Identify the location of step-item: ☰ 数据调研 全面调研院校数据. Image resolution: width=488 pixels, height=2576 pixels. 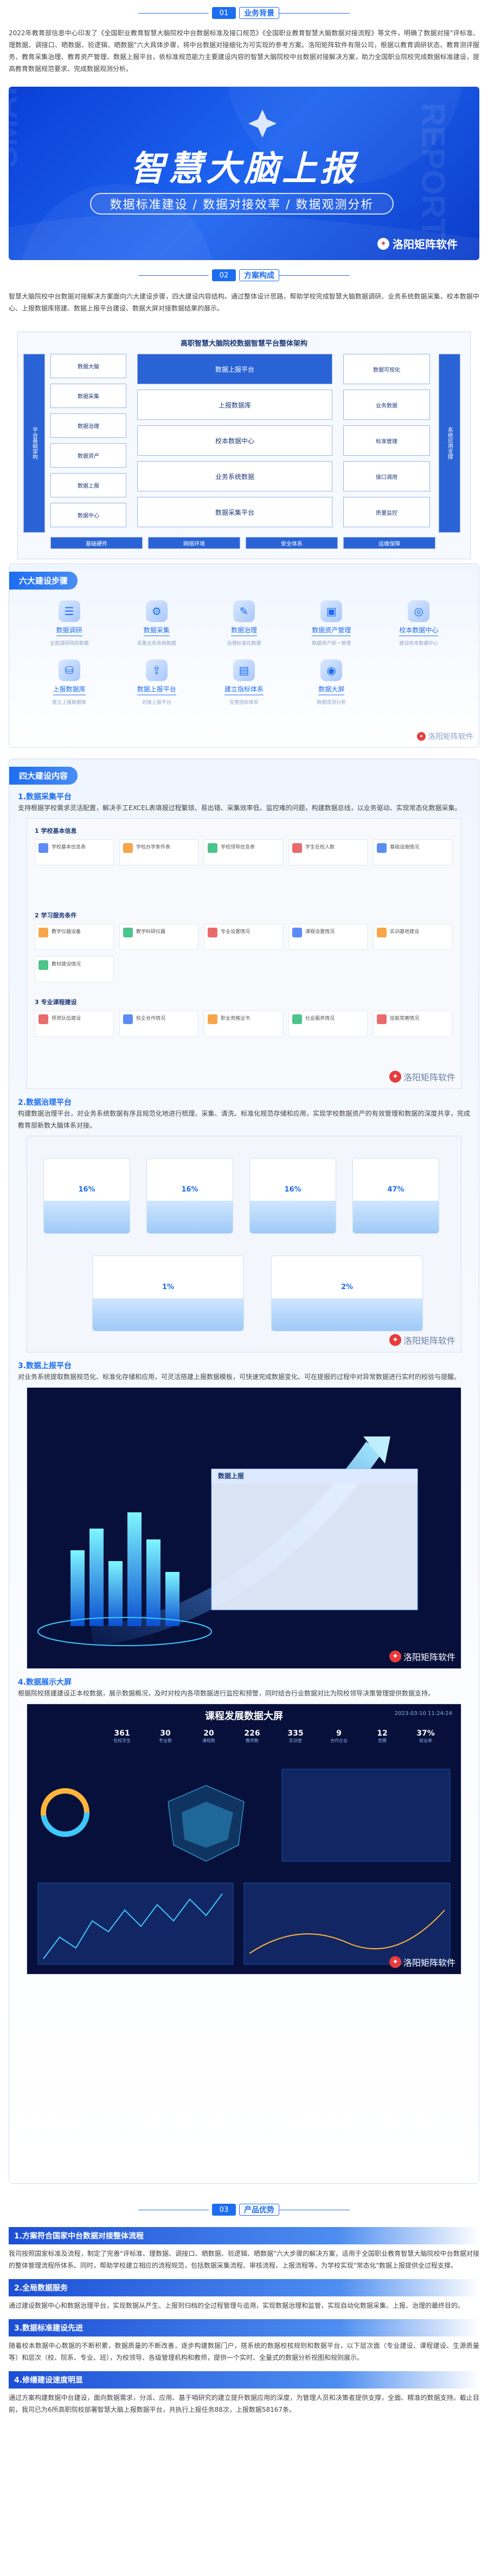
(69, 623).